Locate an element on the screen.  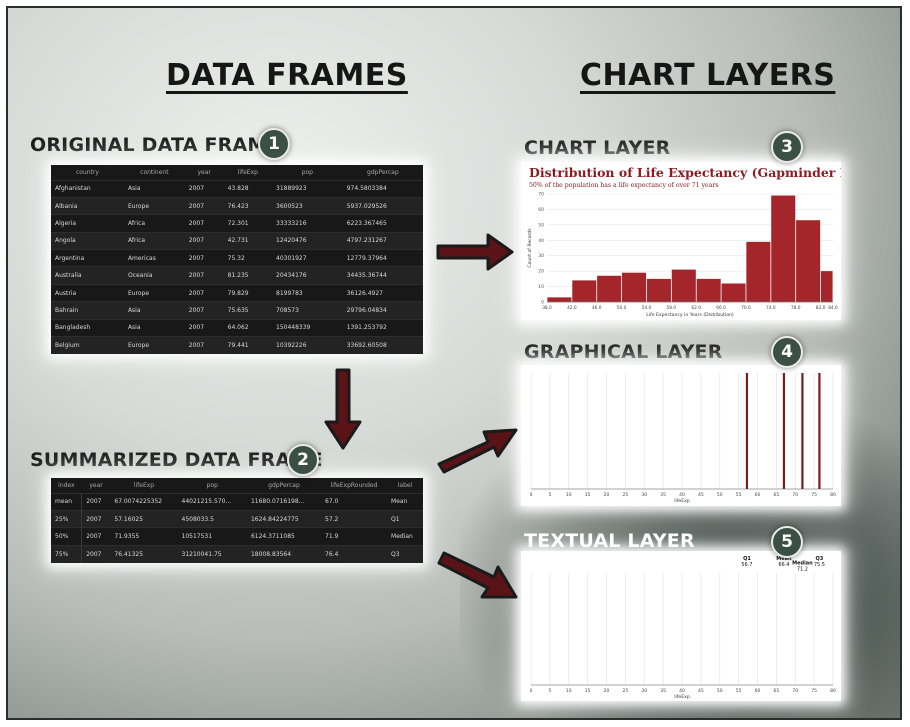
y-tick-label: 30 is located at coordinates (541, 256).